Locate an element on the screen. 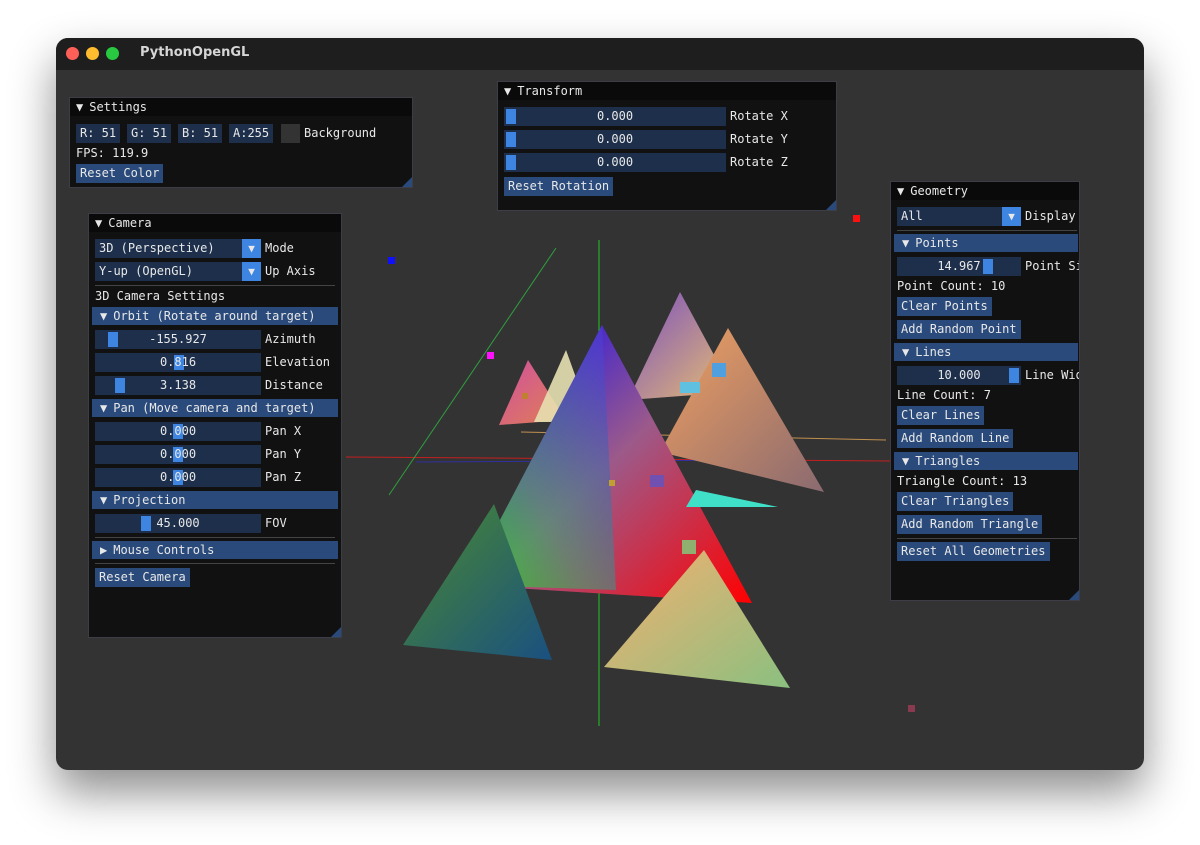 This screenshot has height=845, width=1200. reset-camera-button: Reset Camera is located at coordinates (142, 577).